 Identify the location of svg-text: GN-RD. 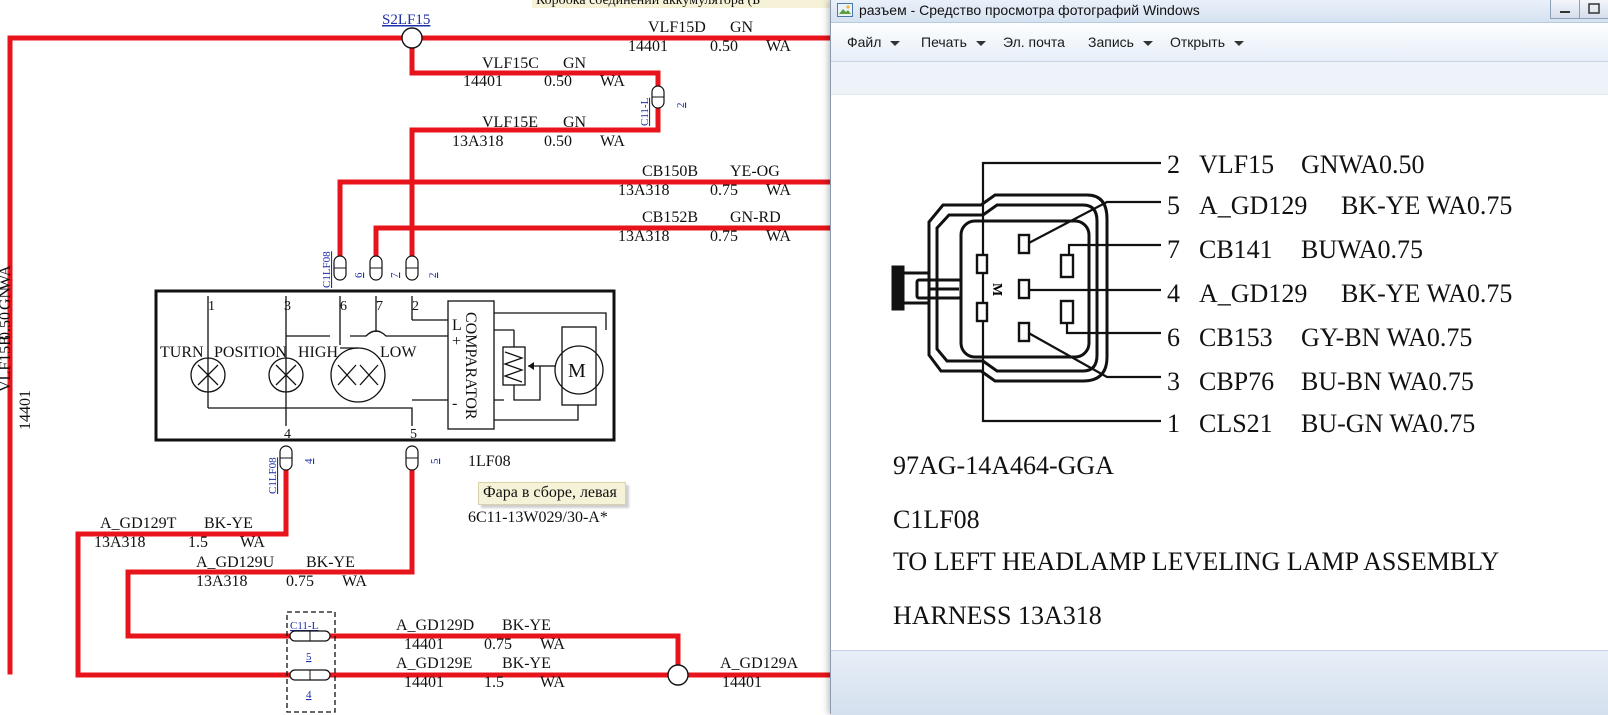
(755, 217).